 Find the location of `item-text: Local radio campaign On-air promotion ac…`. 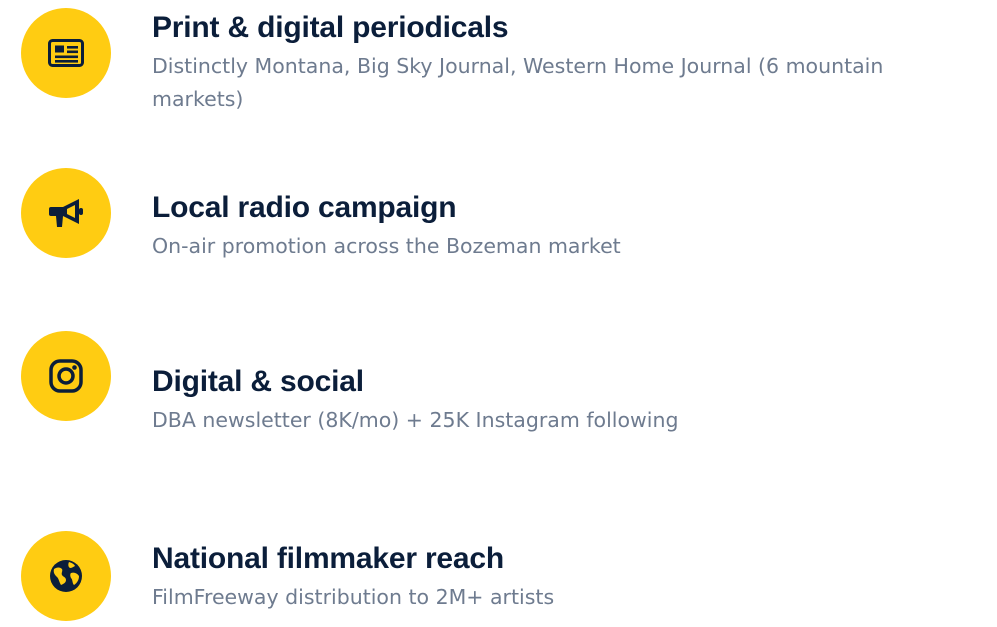

item-text: Local radio campaign On-air promotion ac… is located at coordinates (566, 226).